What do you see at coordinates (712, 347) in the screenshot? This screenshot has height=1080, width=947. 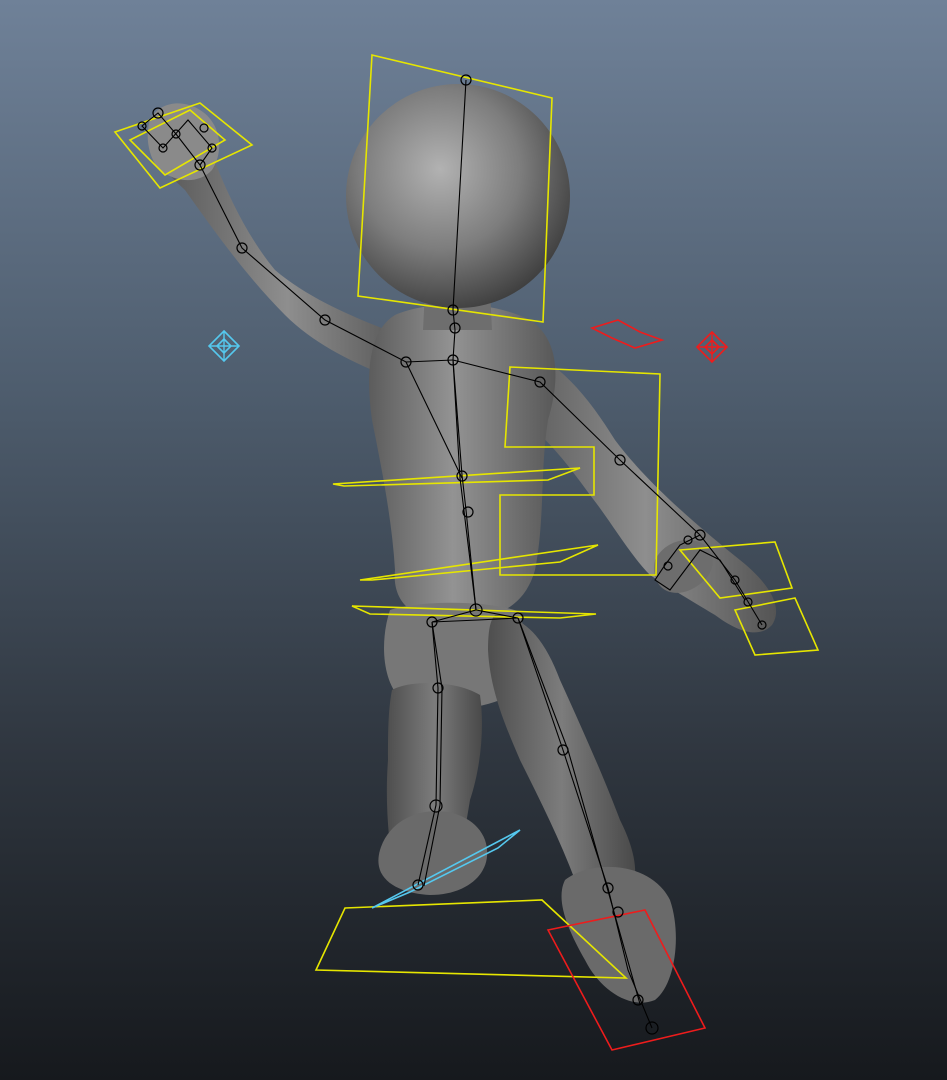 I see `right-pole-vector-icon` at bounding box center [712, 347].